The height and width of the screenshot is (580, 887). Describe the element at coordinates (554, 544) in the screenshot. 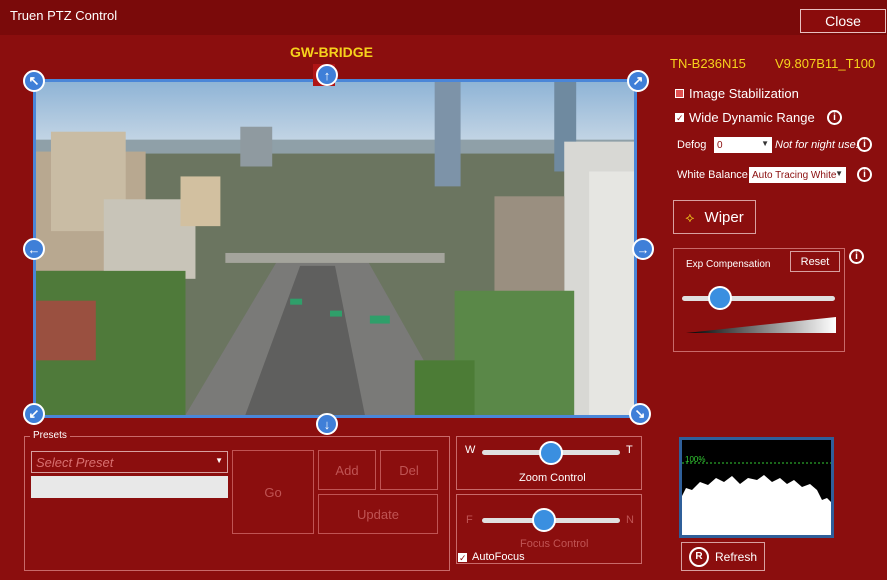

I see `focus-control-label: Focus Control` at that location.